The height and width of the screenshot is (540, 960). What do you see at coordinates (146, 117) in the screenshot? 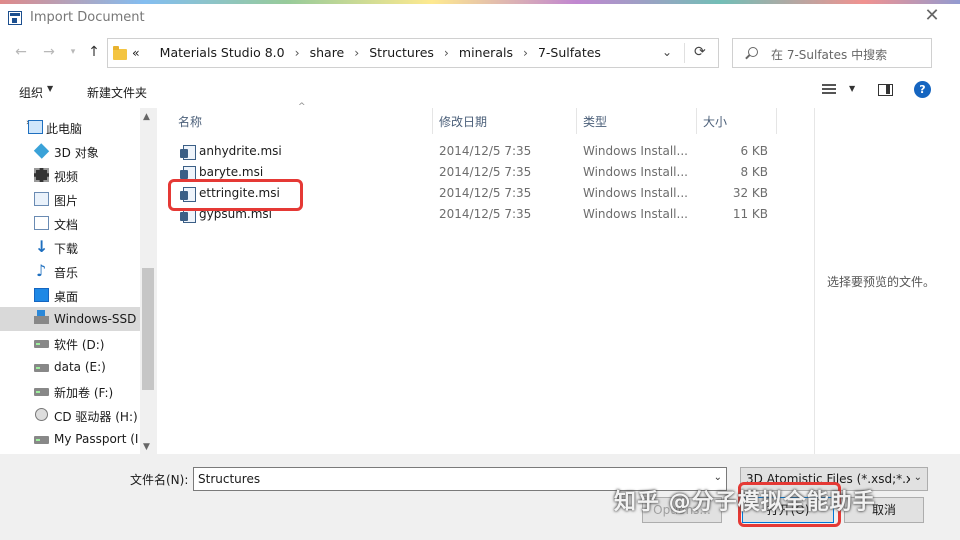
I see `scroll-up-icon: ▲` at bounding box center [146, 117].